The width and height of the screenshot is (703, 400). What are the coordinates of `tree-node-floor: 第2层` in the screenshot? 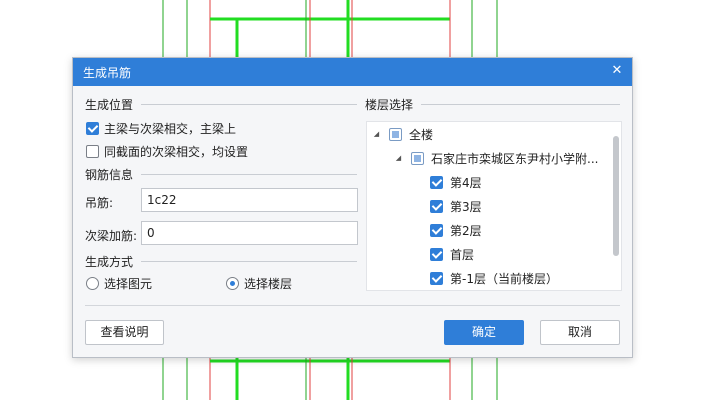 It's located at (456, 230).